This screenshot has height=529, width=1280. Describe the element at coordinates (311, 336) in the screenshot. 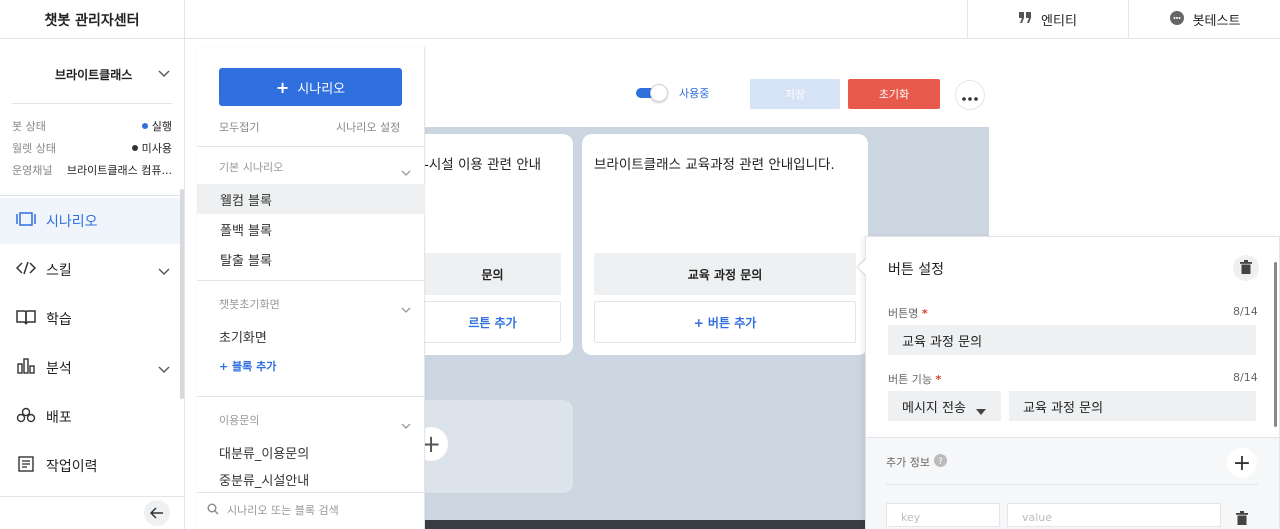

I see `block-item: 초기화면` at that location.